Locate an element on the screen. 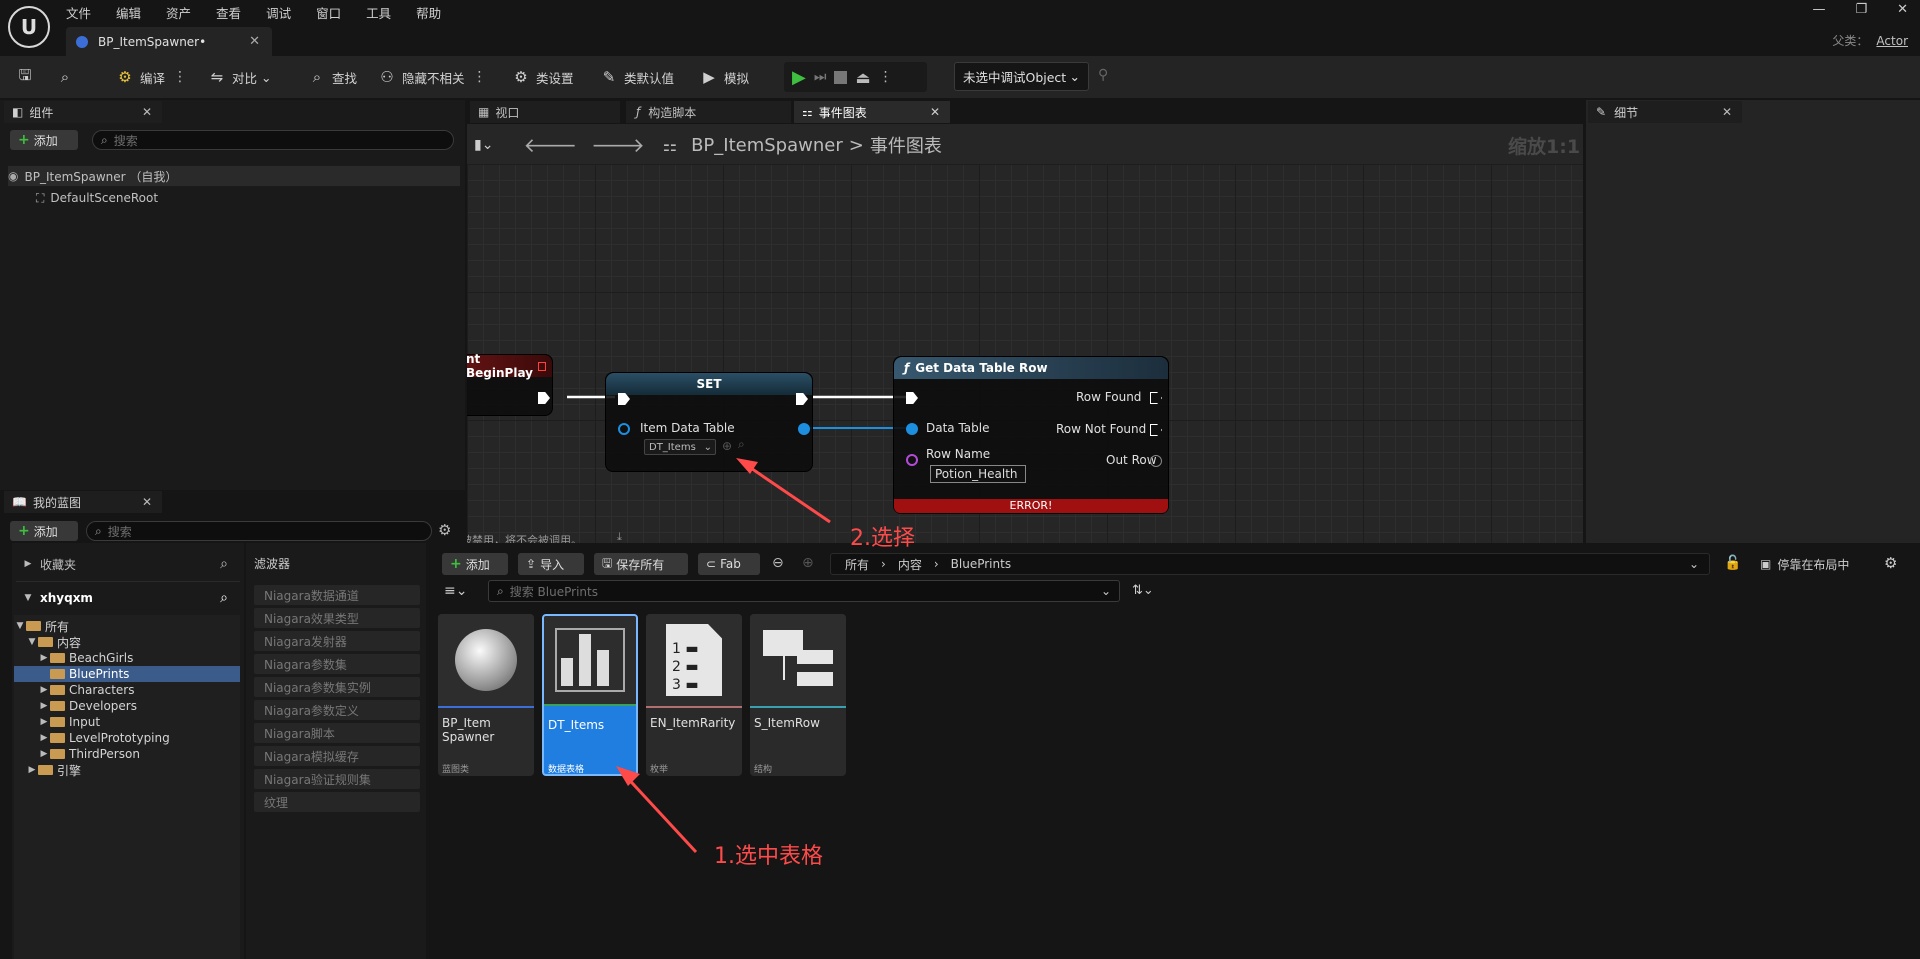  annotation-step-1: 1.选中表格 is located at coordinates (768, 856).